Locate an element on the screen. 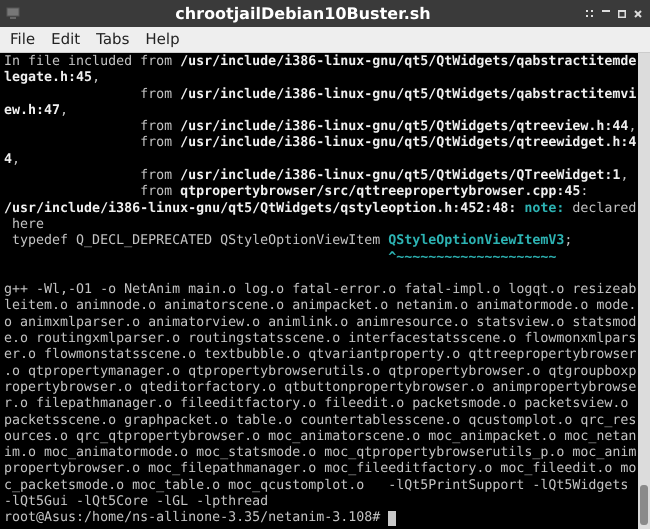 The width and height of the screenshot is (650, 529). close-icon is located at coordinates (638, 14).